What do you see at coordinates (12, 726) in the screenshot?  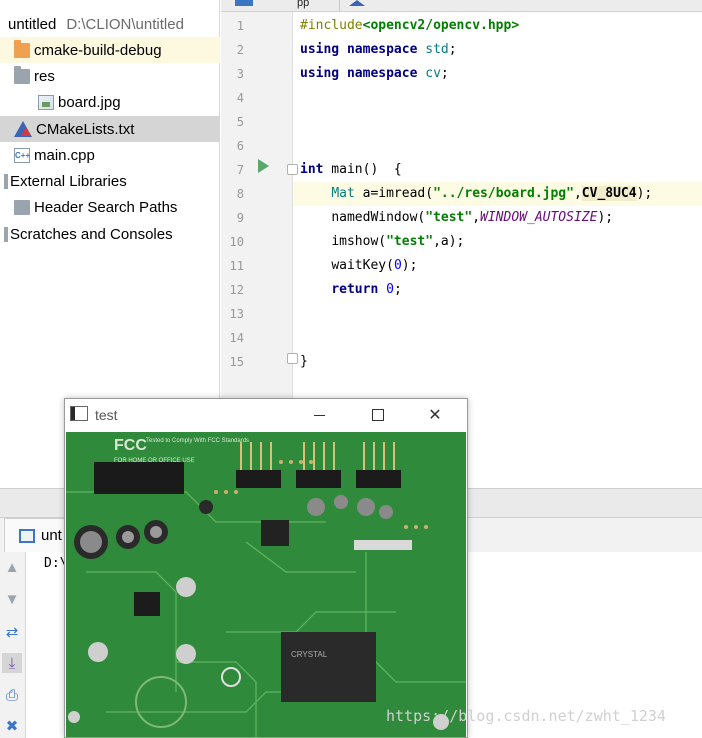 I see `trash-icon: ✖` at bounding box center [12, 726].